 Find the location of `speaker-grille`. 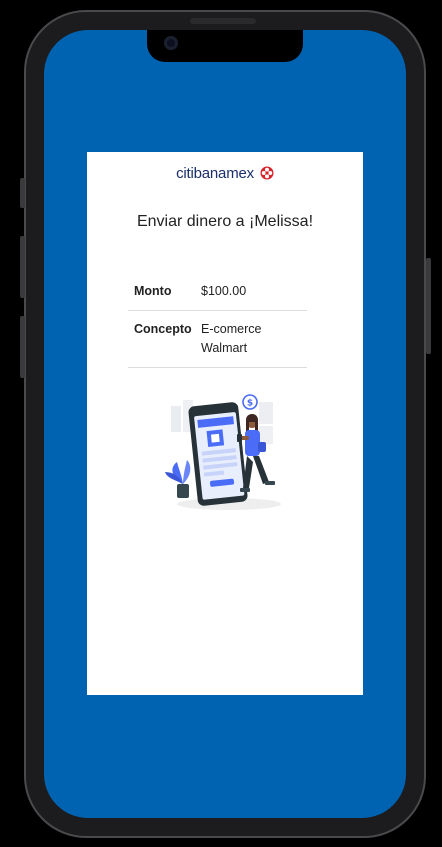

speaker-grille is located at coordinates (223, 21).